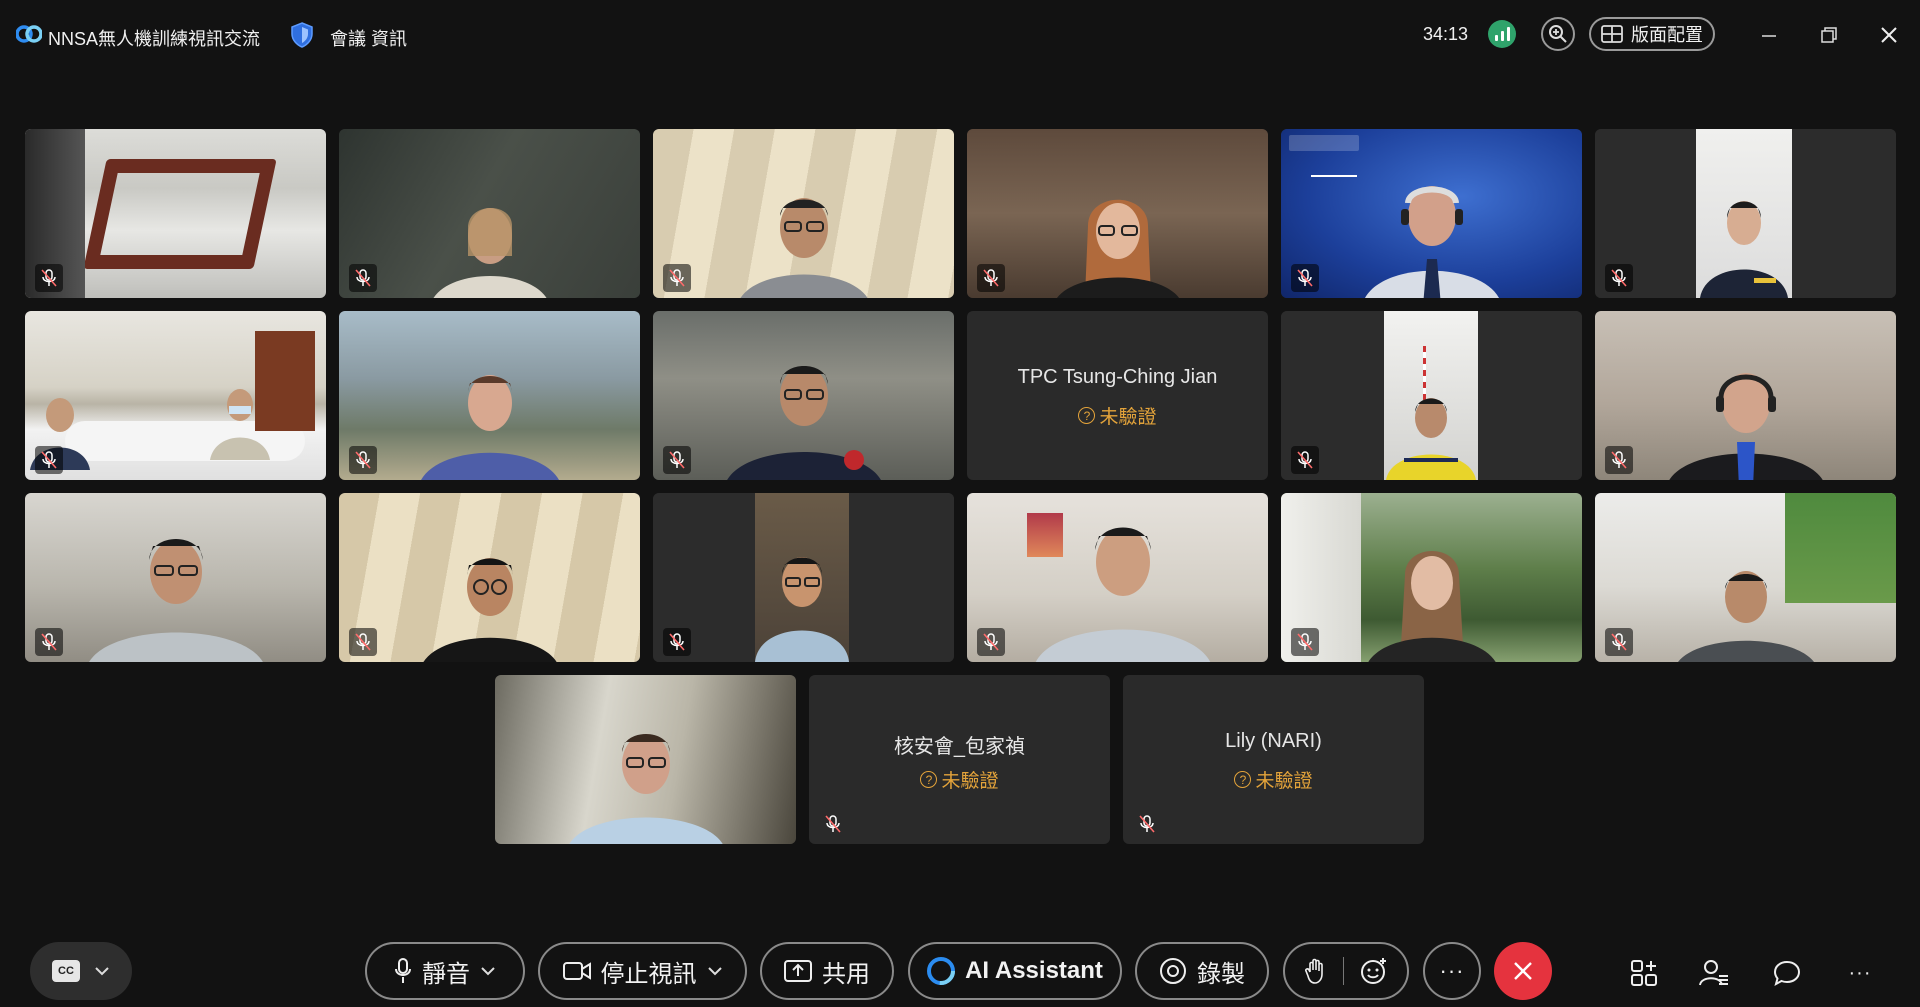  What do you see at coordinates (1787, 973) in the screenshot?
I see `chat-icon` at bounding box center [1787, 973].